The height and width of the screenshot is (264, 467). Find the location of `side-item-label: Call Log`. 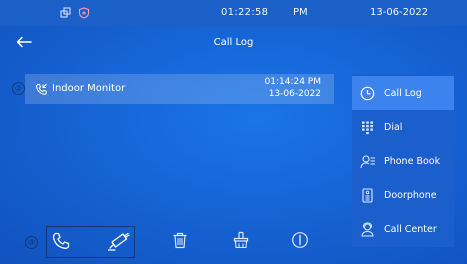

side-item-label: Call Log is located at coordinates (403, 93).